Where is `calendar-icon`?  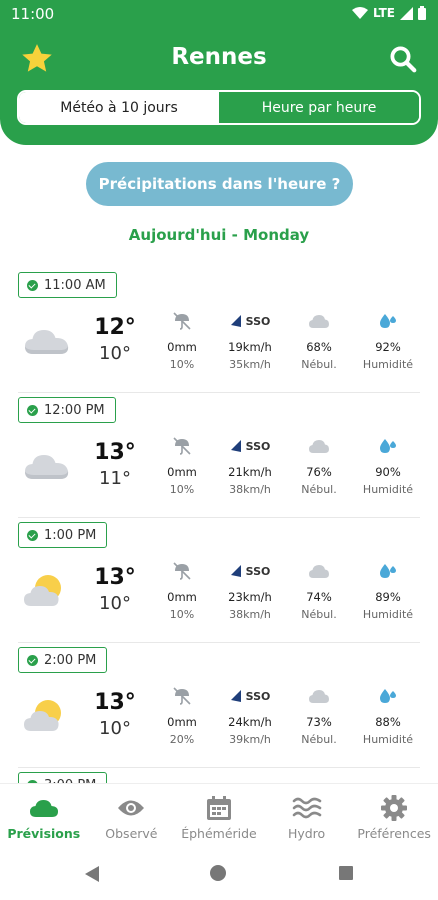
calendar-icon is located at coordinates (218, 808).